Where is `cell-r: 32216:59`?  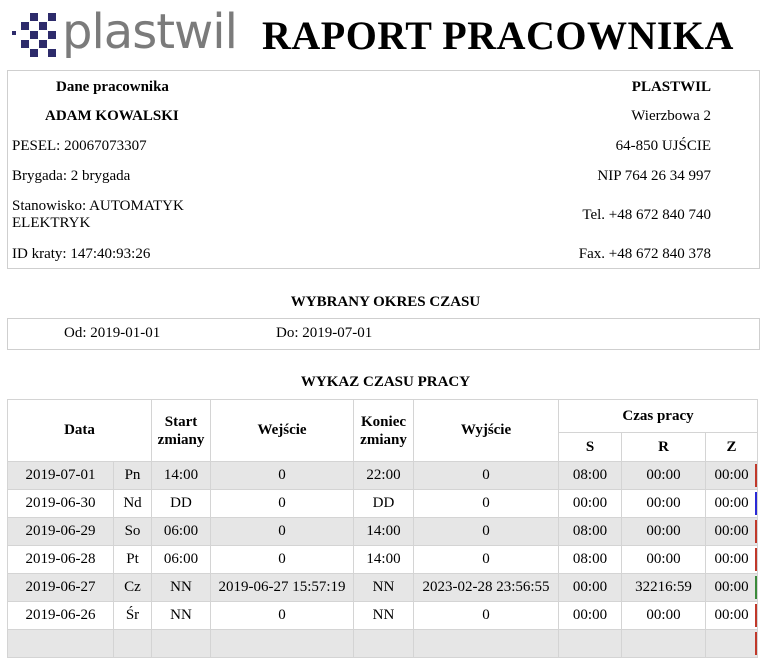 cell-r: 32216:59 is located at coordinates (664, 587).